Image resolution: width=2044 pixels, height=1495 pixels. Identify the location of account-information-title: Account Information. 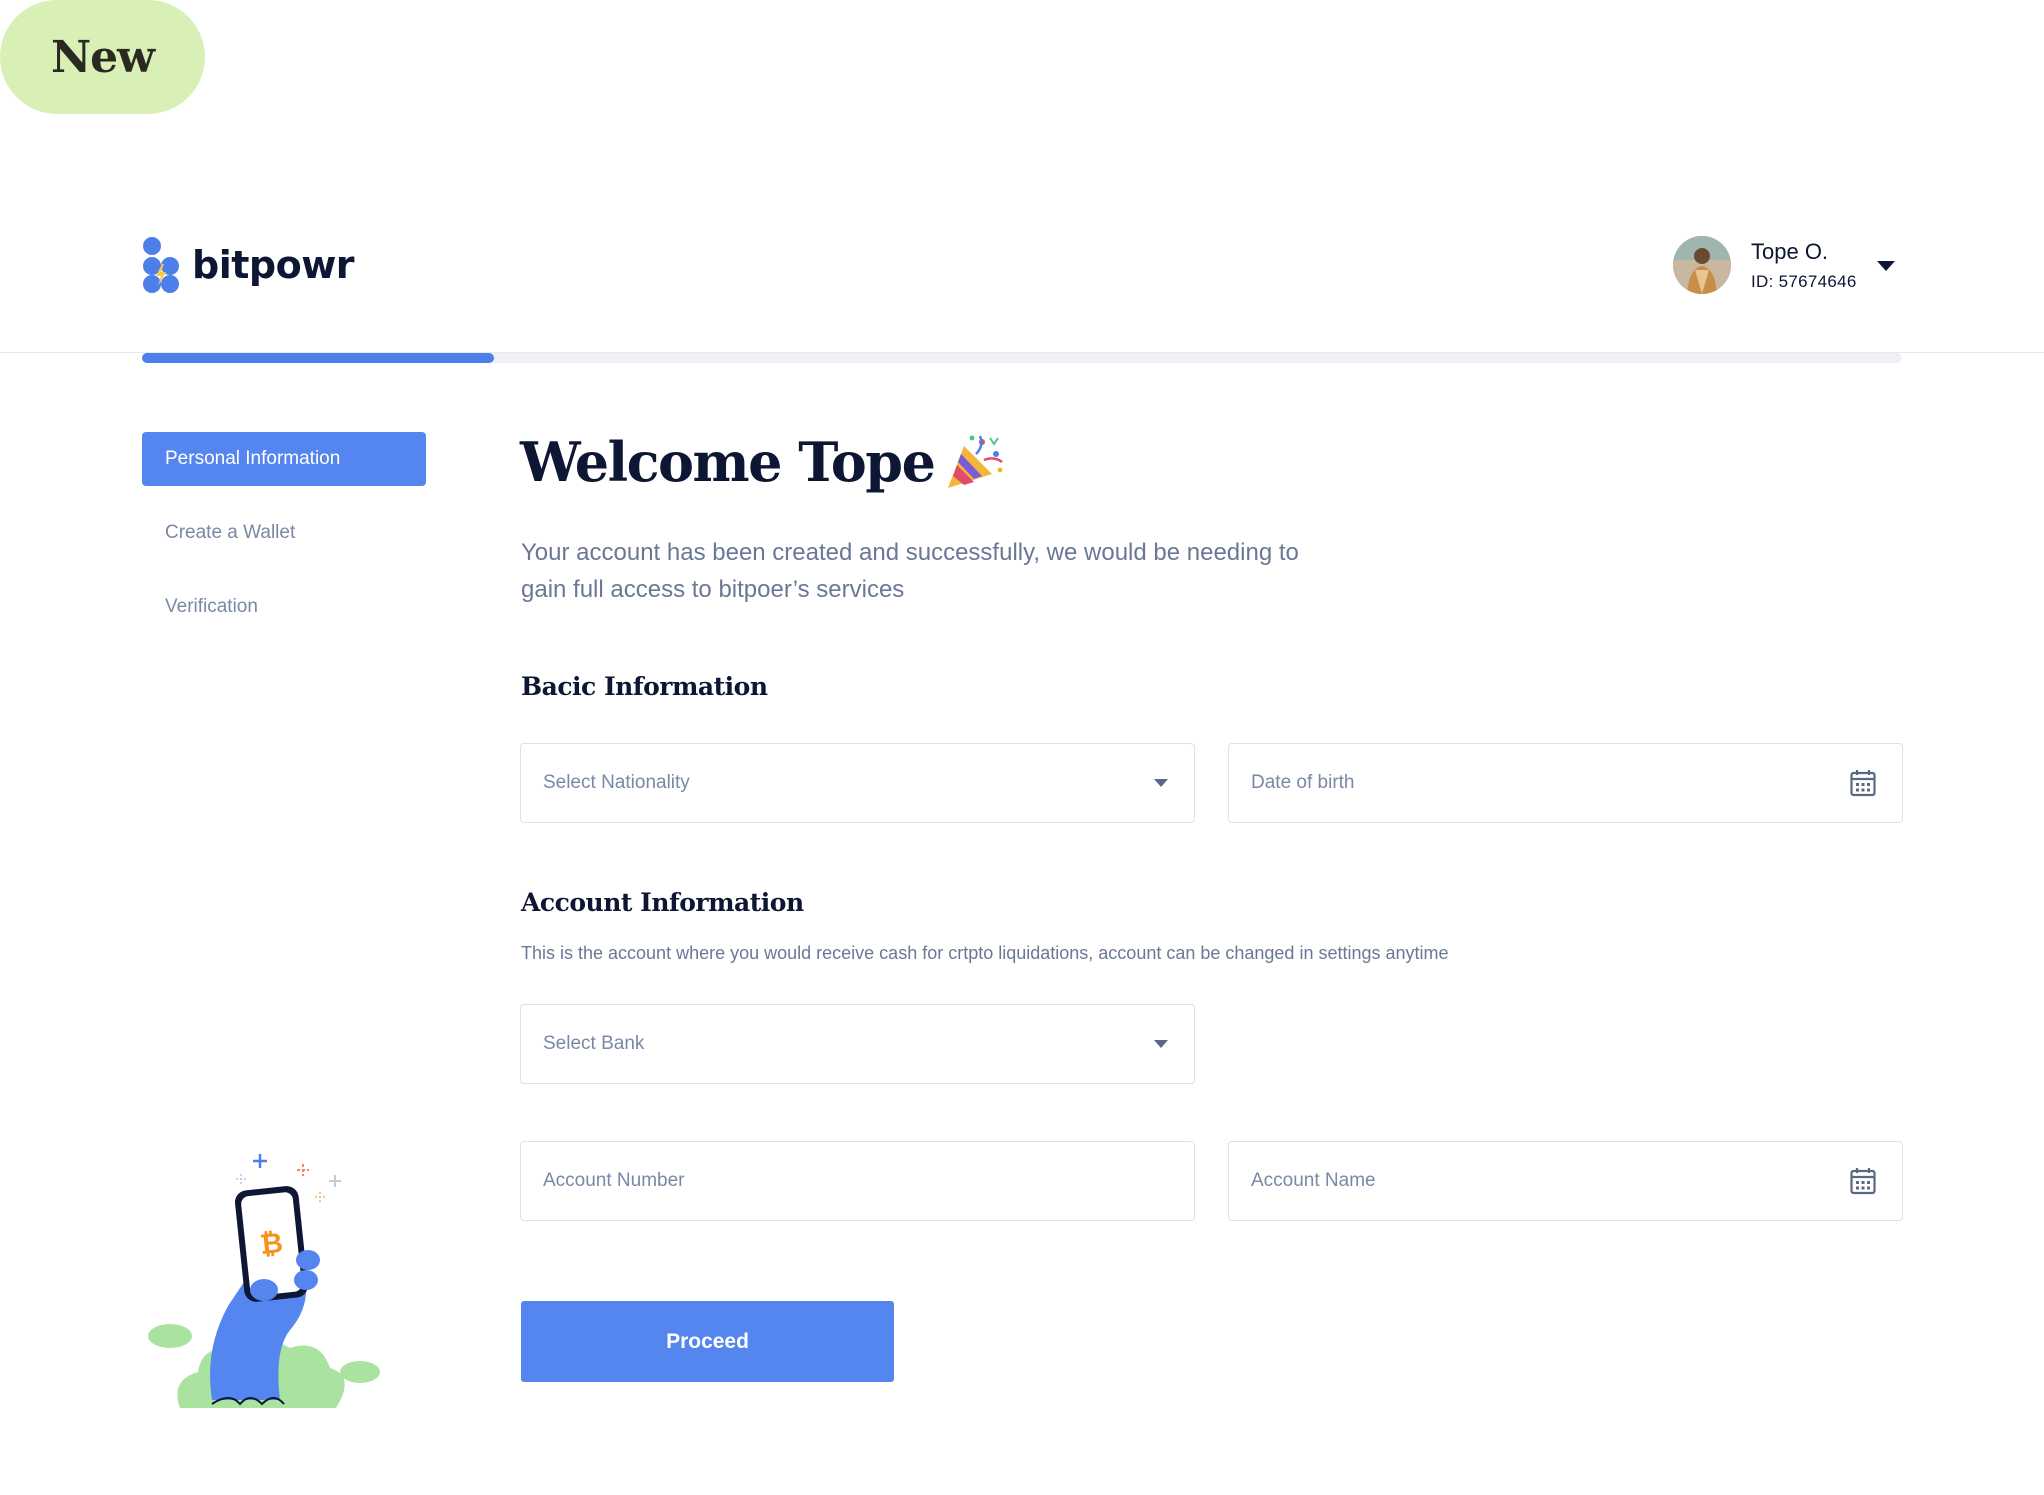
(662, 902).